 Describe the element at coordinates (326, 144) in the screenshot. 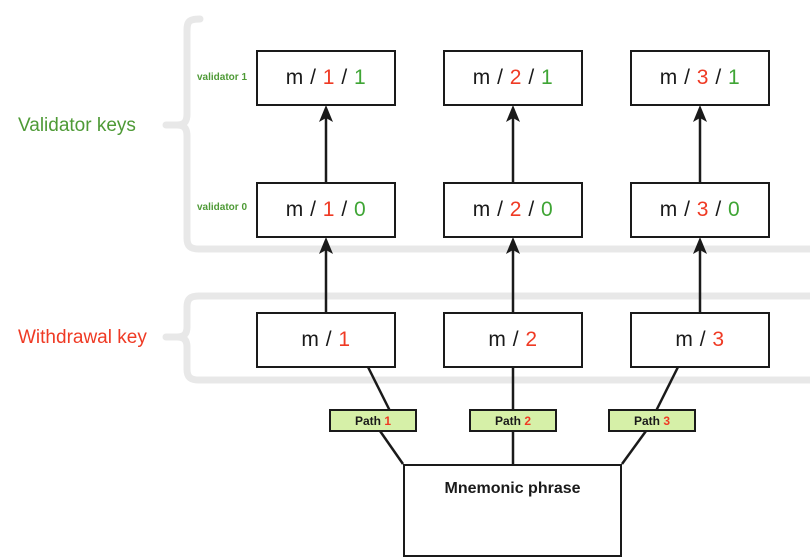

I see `arrow-v0-to-v1-col1` at that location.